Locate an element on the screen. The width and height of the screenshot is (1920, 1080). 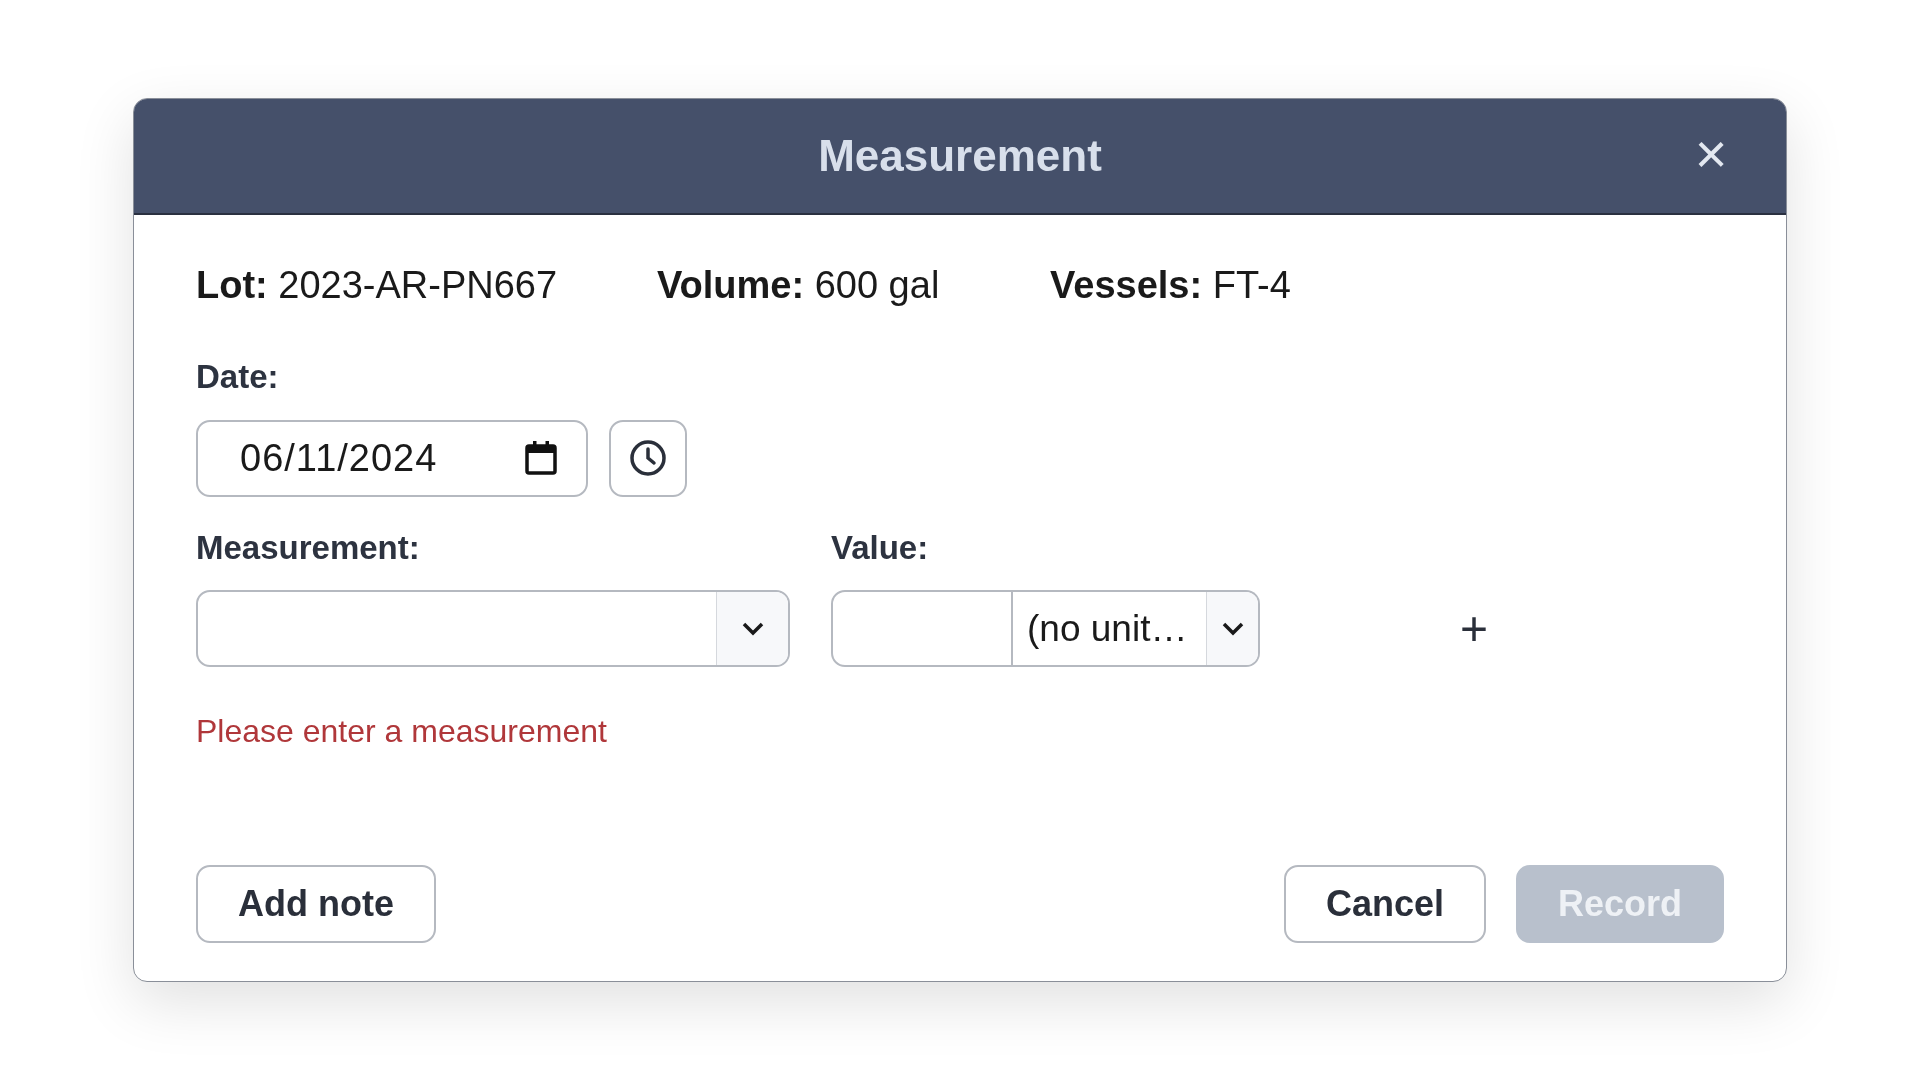
info-text: Lot: 2023-AR-PN667 is located at coordinates (377, 285).